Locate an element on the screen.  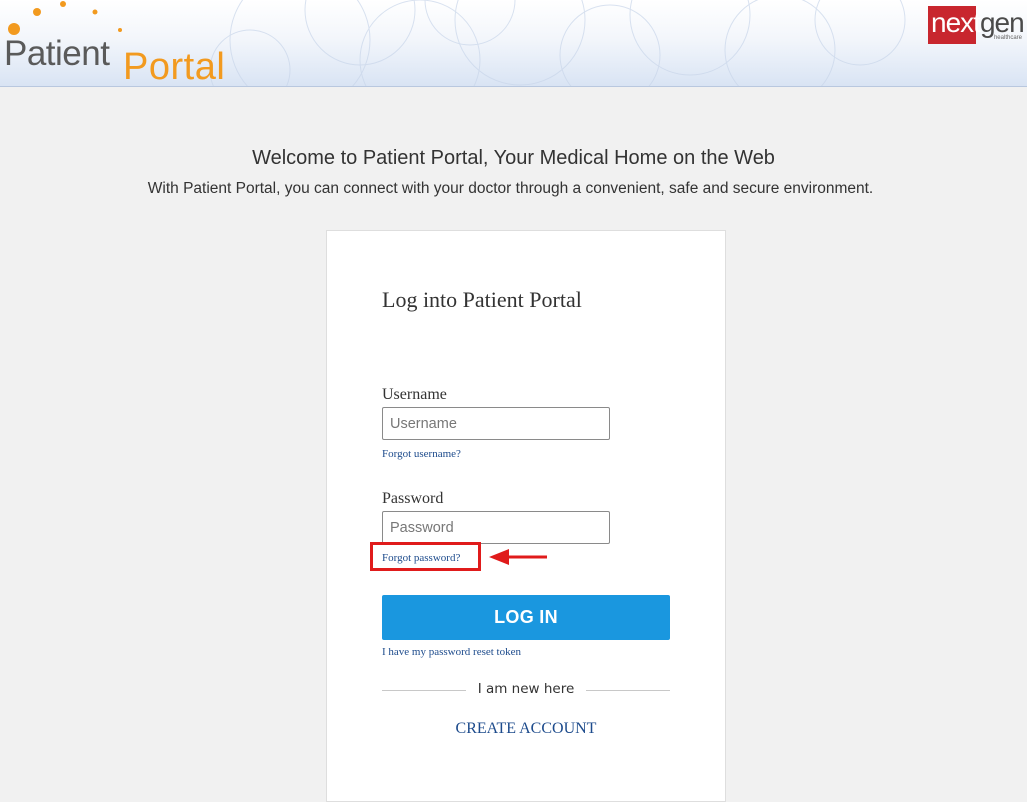
nextgen-logo-sub: healthcare is located at coordinates (1007, 38).